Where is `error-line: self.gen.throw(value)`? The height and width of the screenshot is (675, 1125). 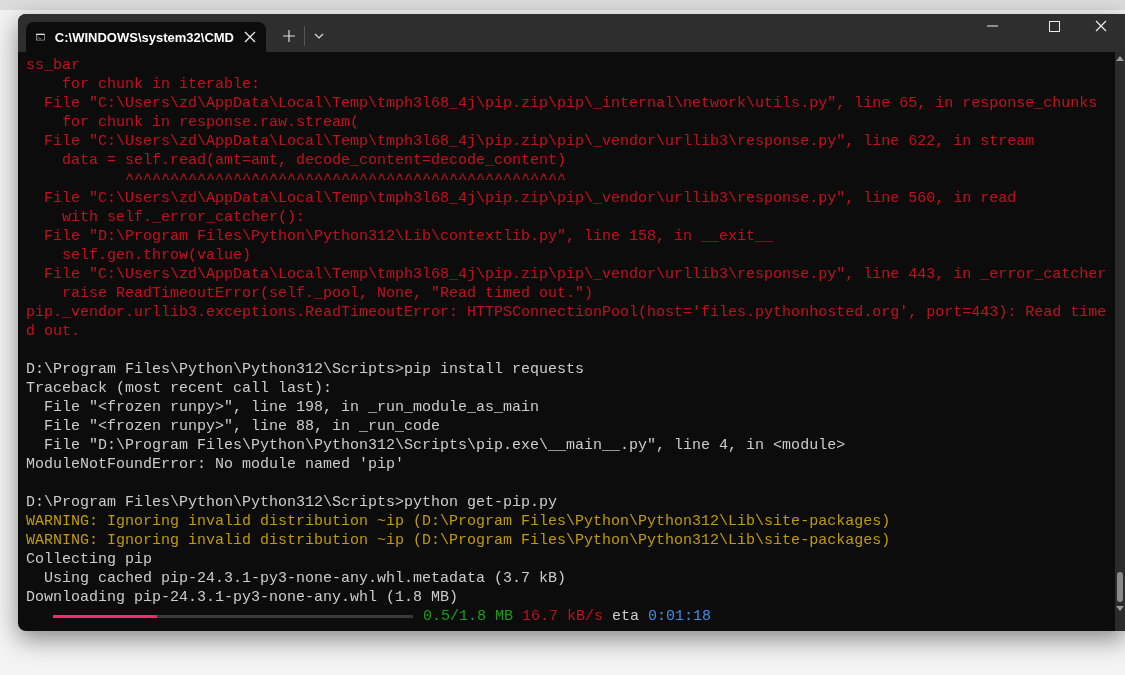 error-line: self.gen.throw(value) is located at coordinates (157, 255).